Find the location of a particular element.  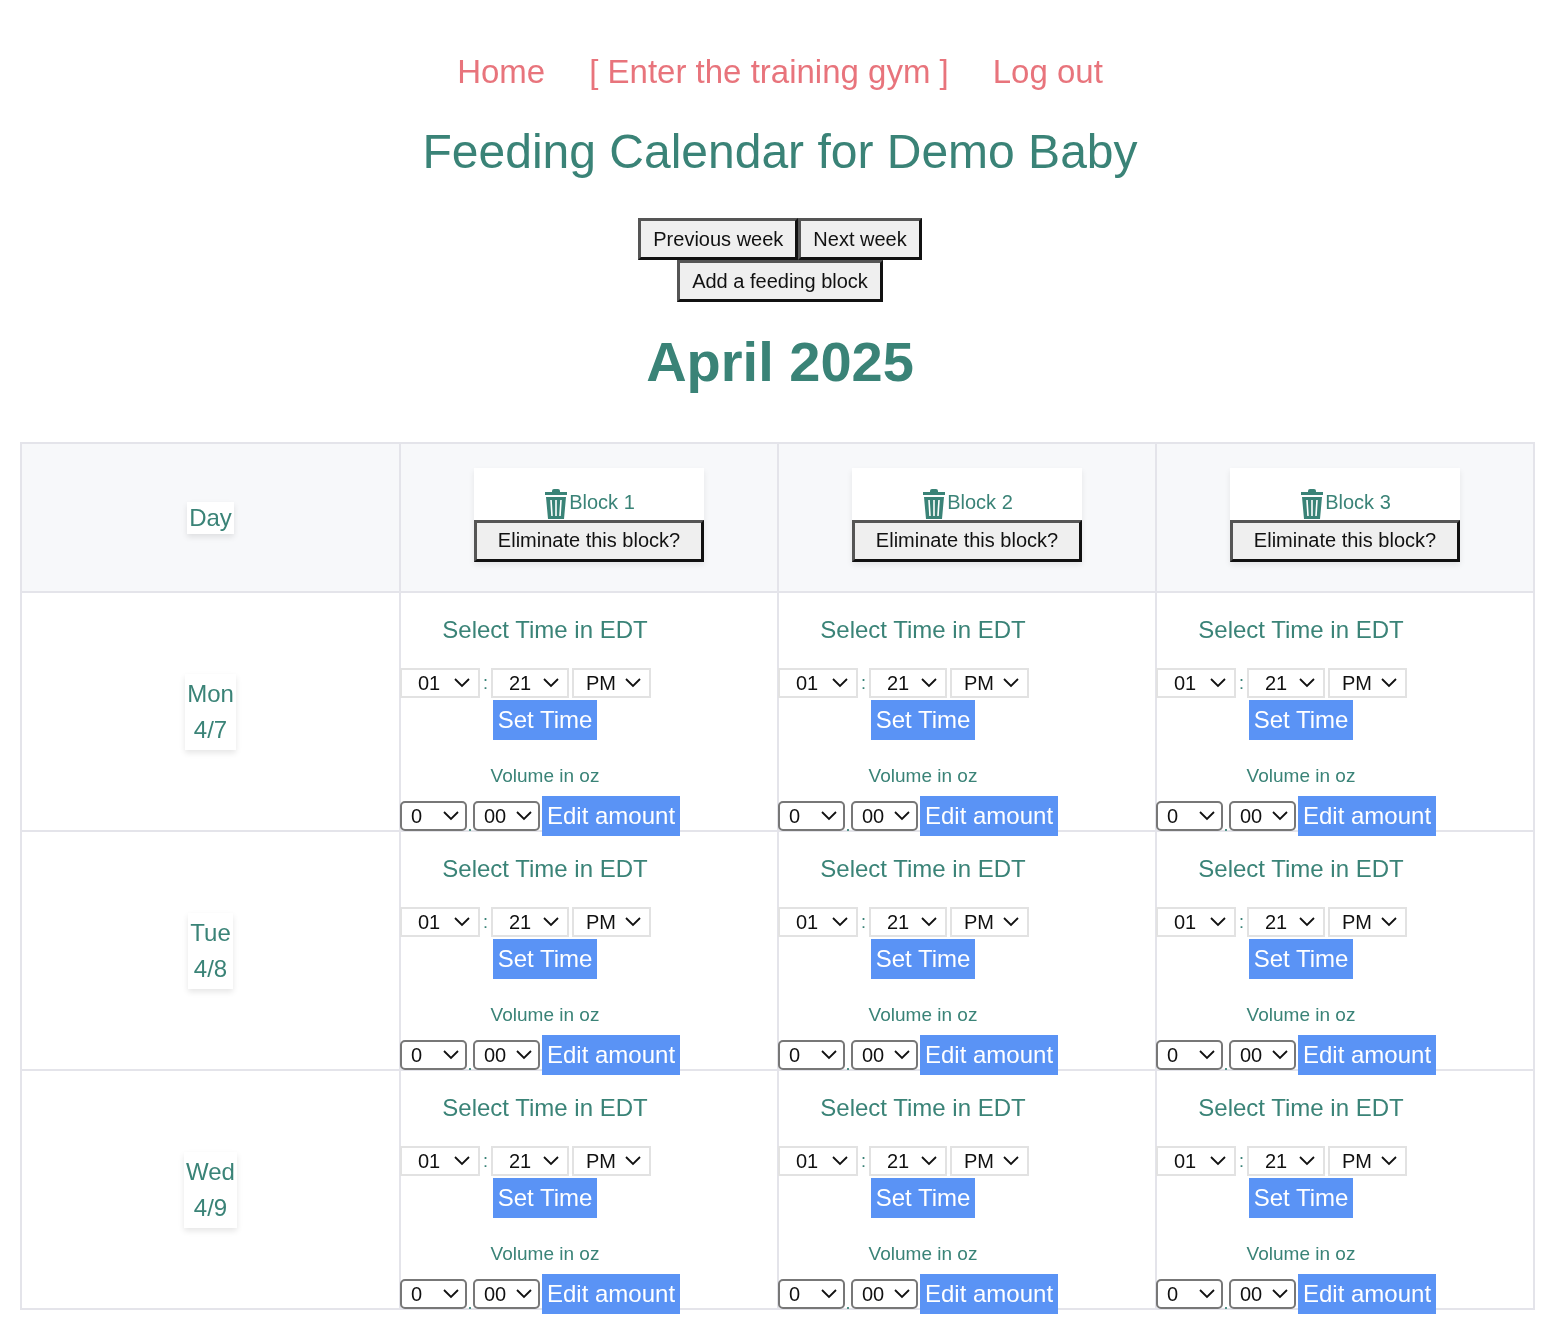

day-label: Wed 4/9 is located at coordinates (210, 1189).